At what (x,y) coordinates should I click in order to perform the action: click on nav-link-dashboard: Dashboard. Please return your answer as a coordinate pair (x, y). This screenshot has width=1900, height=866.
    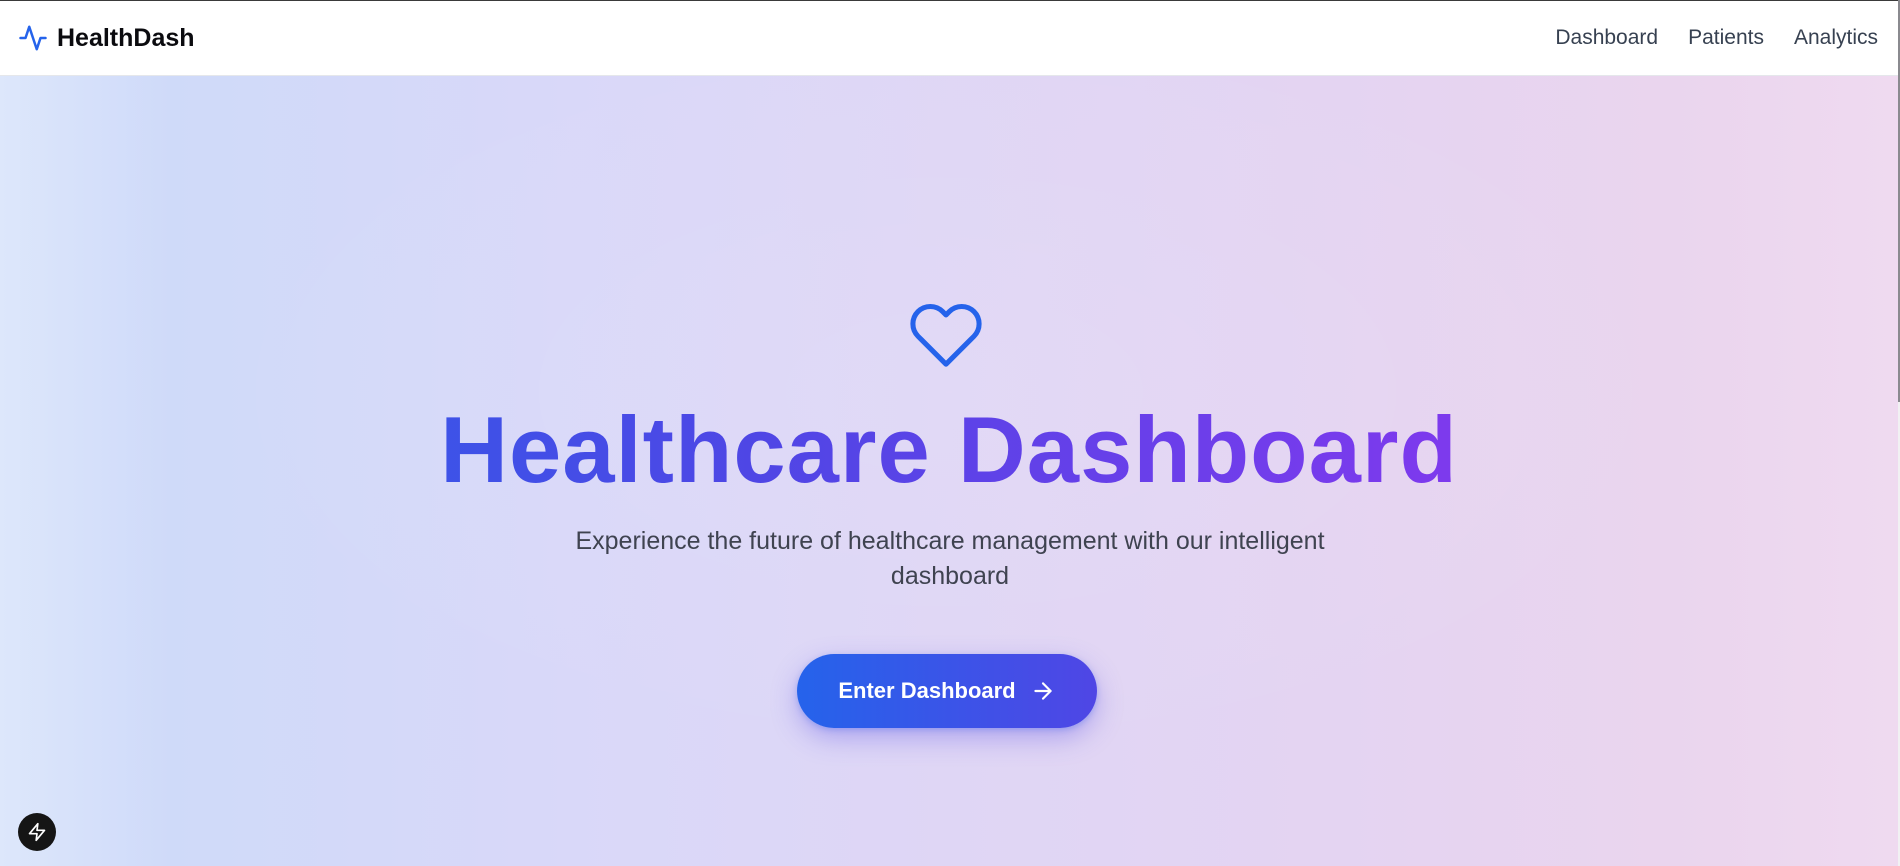
    Looking at the image, I should click on (1606, 38).